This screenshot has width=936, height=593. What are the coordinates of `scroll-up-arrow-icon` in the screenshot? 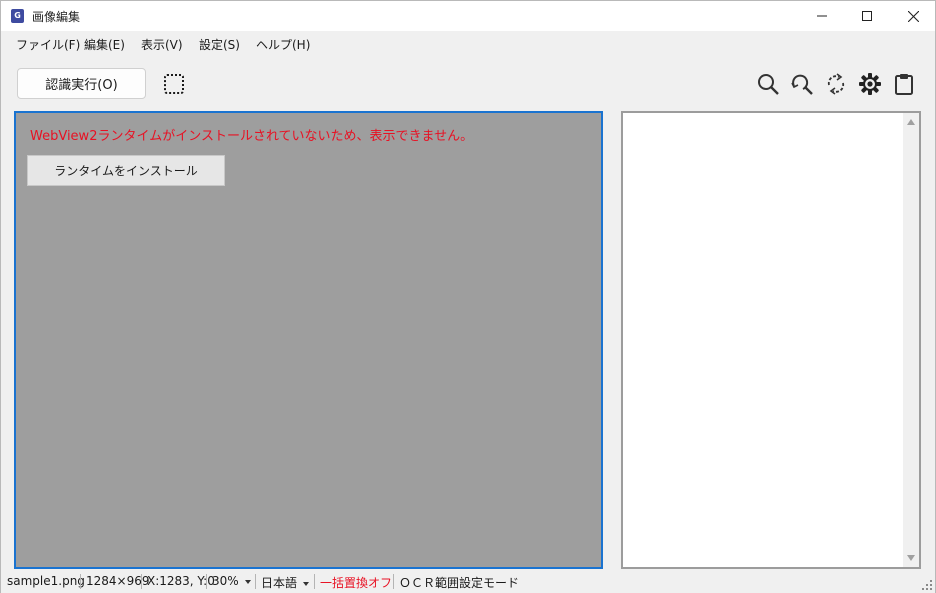 It's located at (911, 122).